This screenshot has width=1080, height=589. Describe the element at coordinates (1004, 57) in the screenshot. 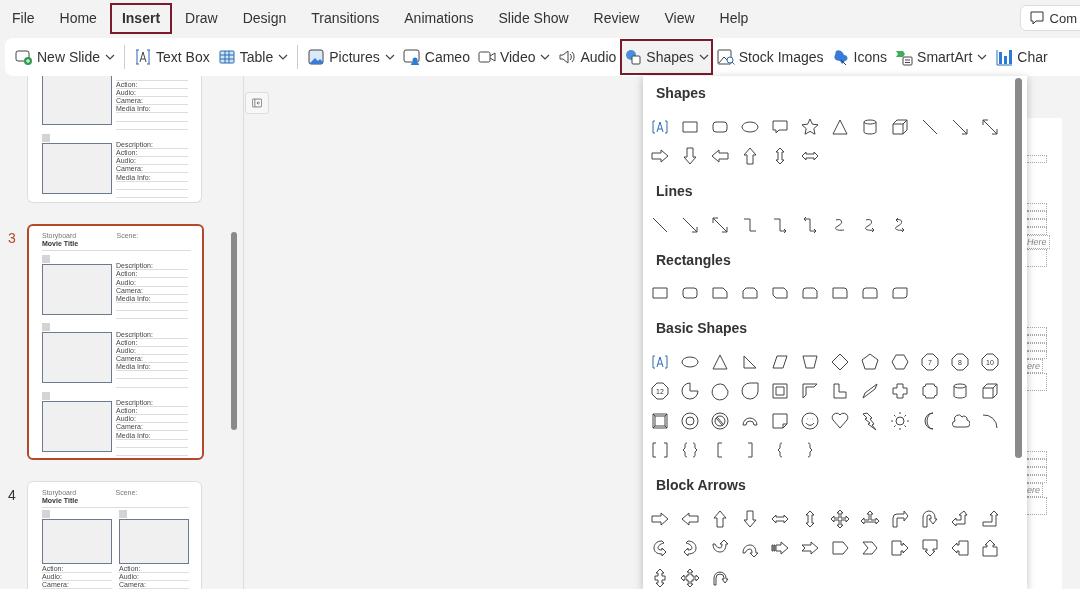

I see `bar-chart-icon` at that location.